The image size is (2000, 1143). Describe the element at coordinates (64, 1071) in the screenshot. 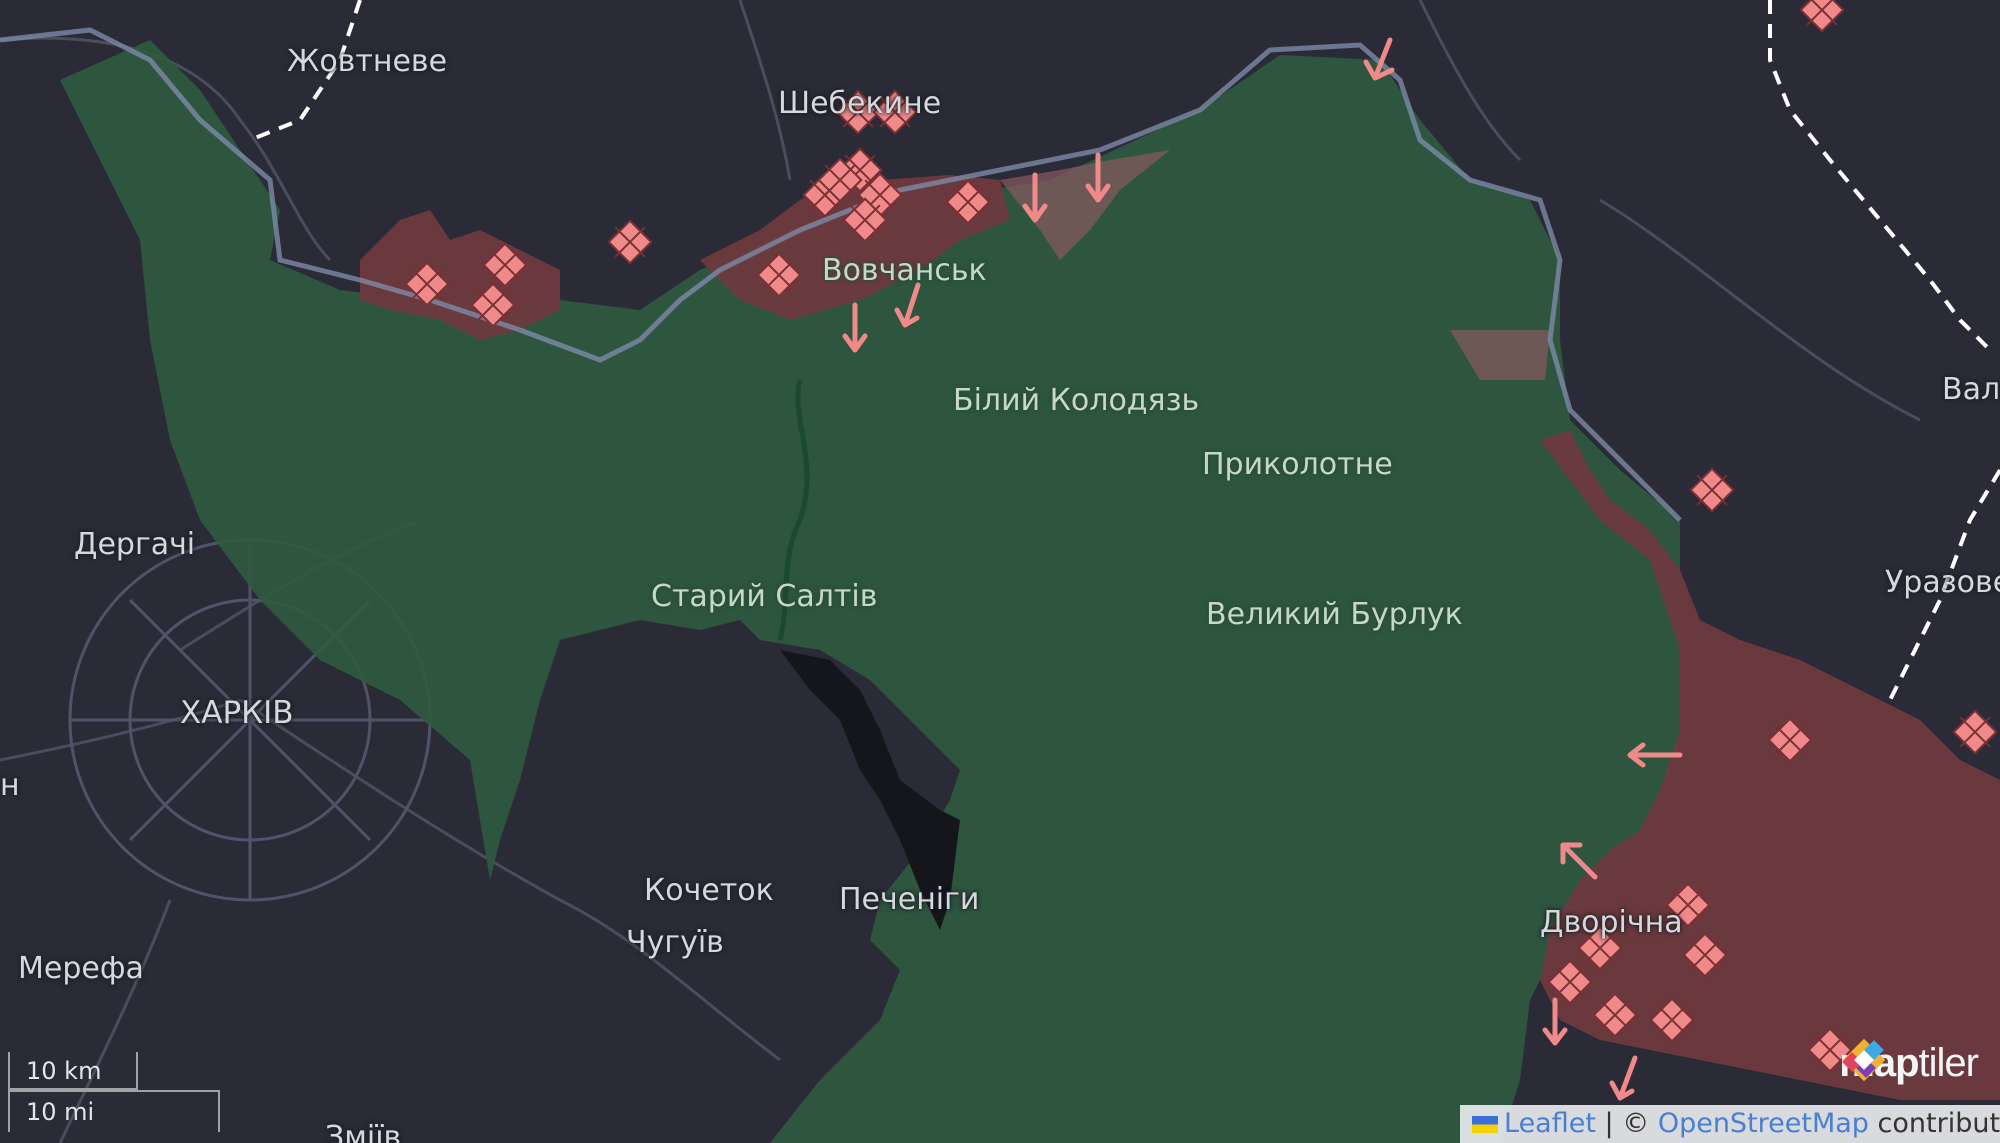

I see `scale-km-label: 10 km` at that location.